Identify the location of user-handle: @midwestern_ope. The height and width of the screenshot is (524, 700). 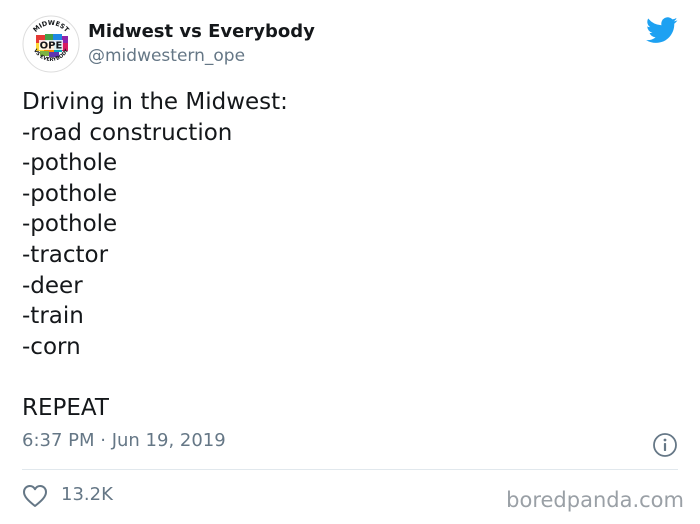
(166, 56).